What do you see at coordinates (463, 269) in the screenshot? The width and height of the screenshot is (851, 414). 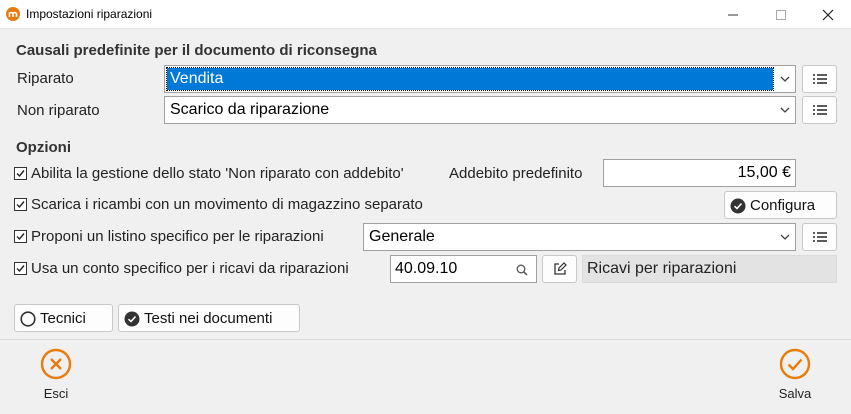 I see `conto-code-input: 40.09.10` at bounding box center [463, 269].